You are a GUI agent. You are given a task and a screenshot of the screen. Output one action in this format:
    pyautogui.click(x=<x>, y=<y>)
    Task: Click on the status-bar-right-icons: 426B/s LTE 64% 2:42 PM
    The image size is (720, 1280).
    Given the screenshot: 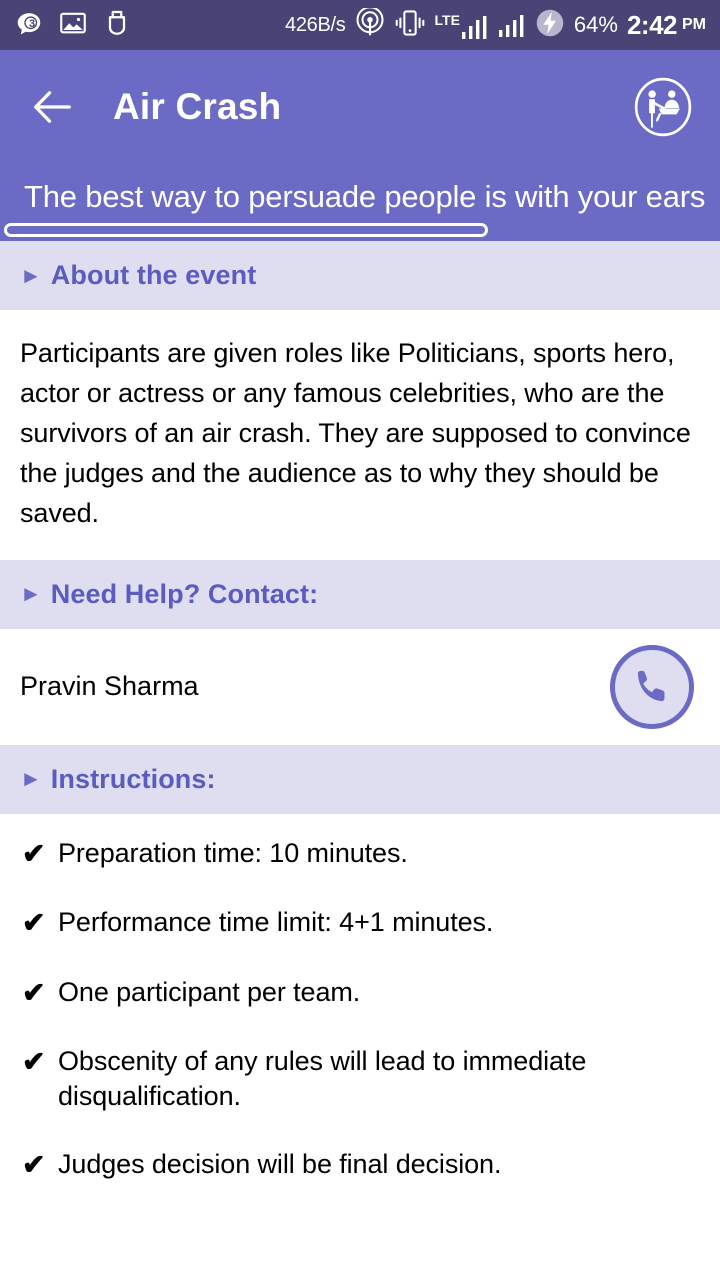 What is the action you would take?
    pyautogui.click(x=495, y=24)
    